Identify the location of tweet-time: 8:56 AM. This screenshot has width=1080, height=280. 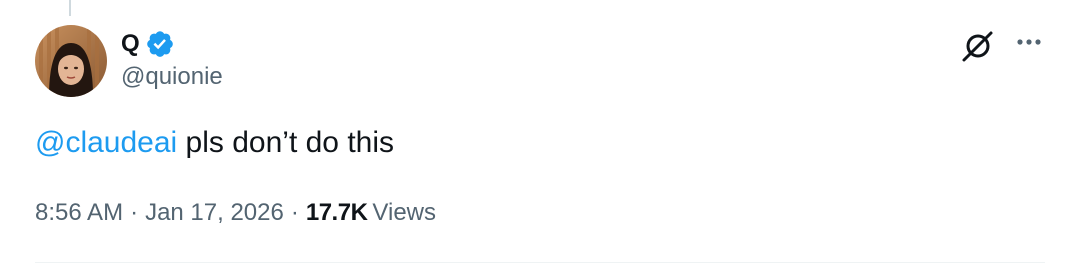
(79, 213).